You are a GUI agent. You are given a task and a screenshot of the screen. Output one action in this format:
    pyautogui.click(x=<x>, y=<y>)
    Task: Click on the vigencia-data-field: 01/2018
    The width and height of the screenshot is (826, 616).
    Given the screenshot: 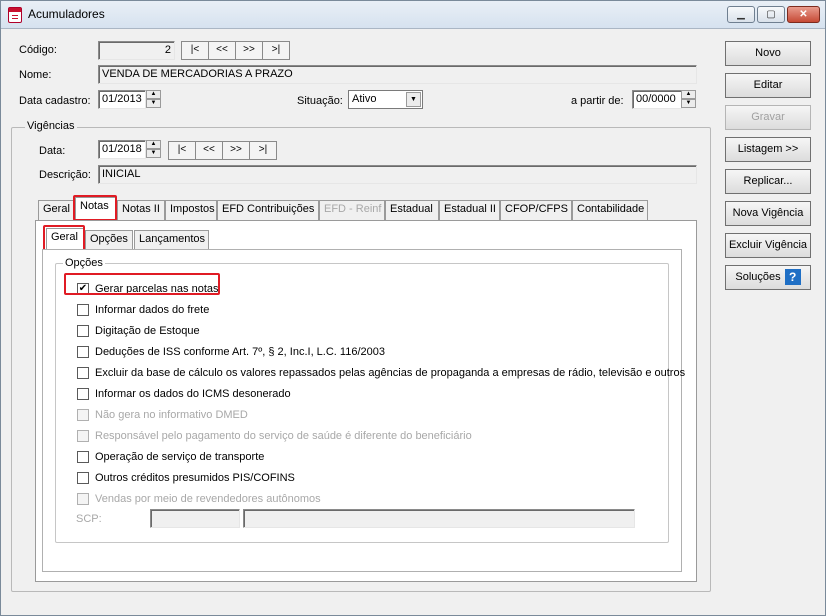 What is the action you would take?
    pyautogui.click(x=122, y=149)
    